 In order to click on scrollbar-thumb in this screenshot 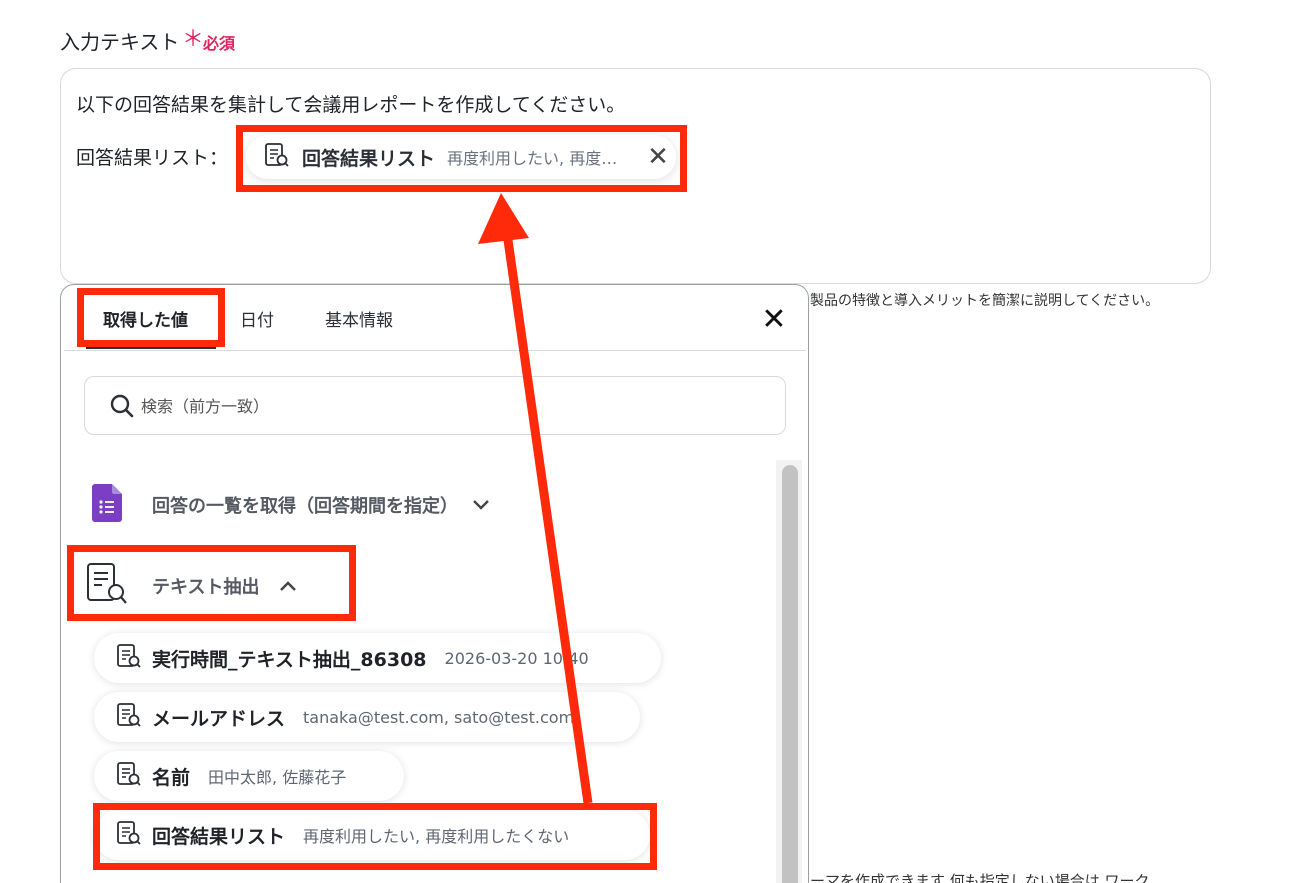, I will do `click(790, 674)`.